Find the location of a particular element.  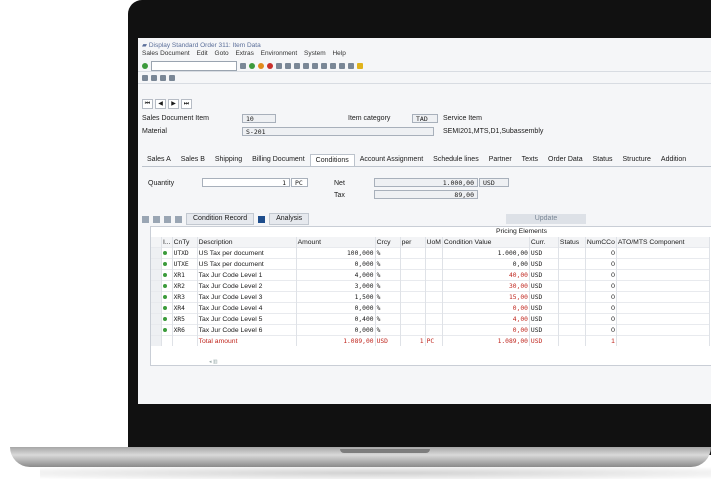

cell-cnty: XR1 is located at coordinates (185, 275).